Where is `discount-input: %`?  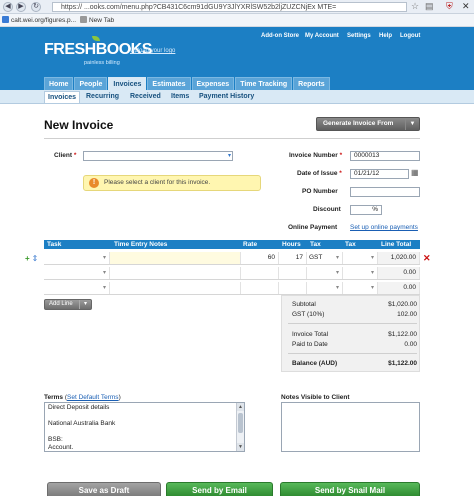 discount-input: % is located at coordinates (366, 210).